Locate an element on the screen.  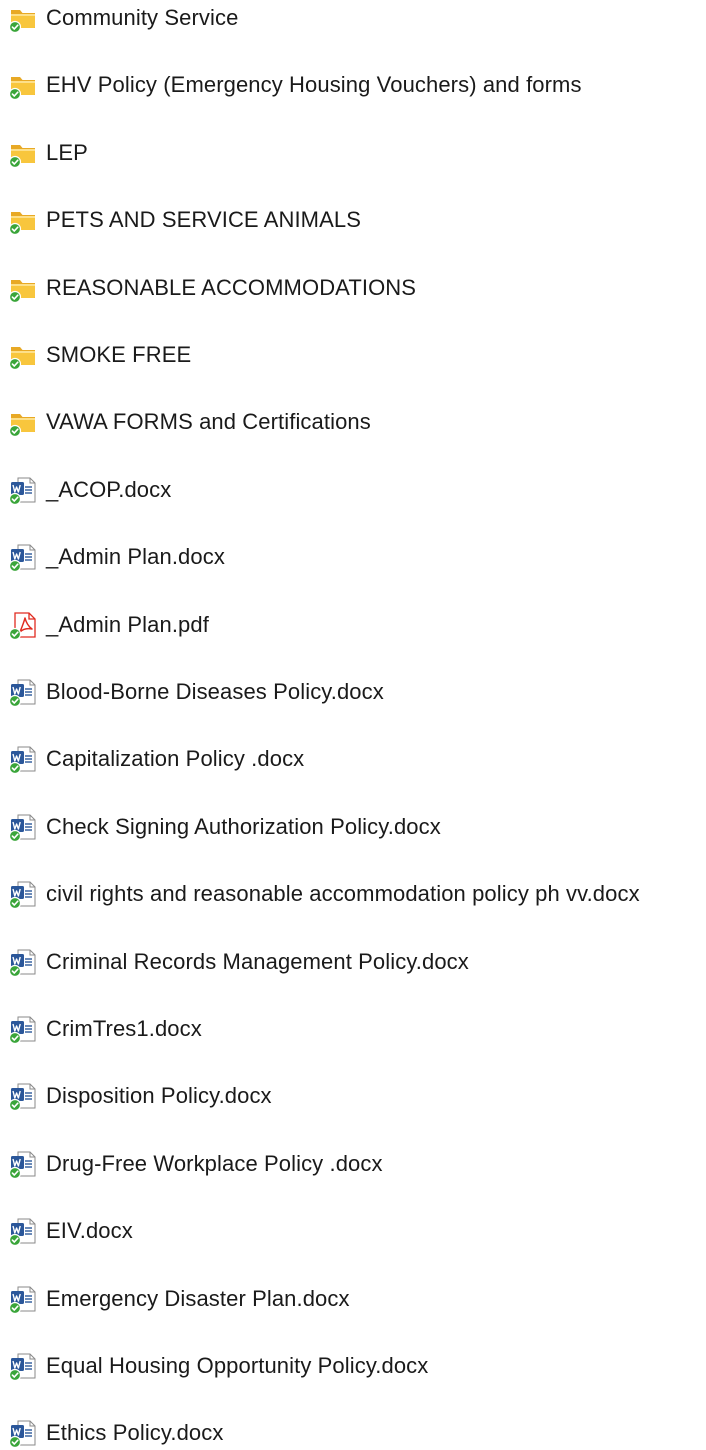
pdf-document-icon is located at coordinates (23, 625).